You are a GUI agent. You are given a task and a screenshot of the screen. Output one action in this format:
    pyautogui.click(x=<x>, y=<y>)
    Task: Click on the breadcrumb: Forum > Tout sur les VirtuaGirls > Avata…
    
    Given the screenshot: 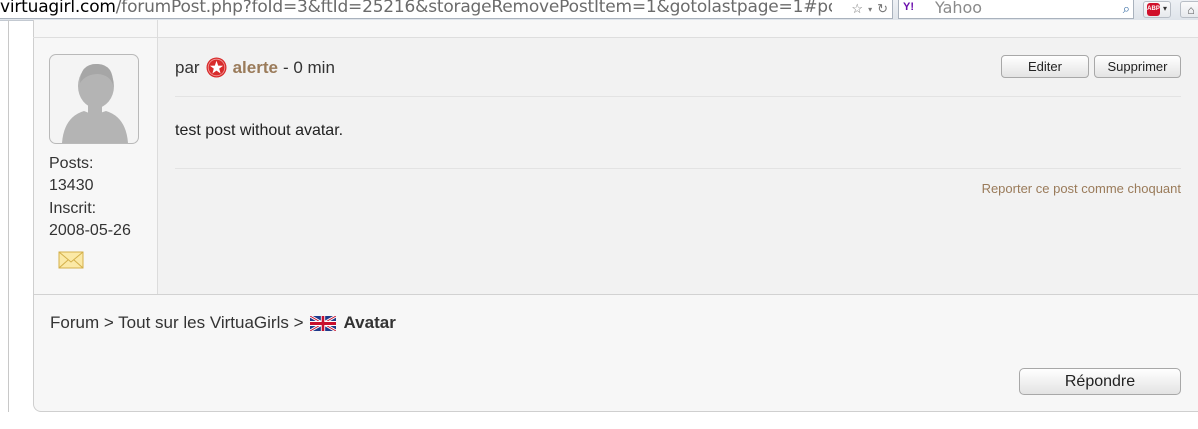 What is the action you would take?
    pyautogui.click(x=223, y=323)
    